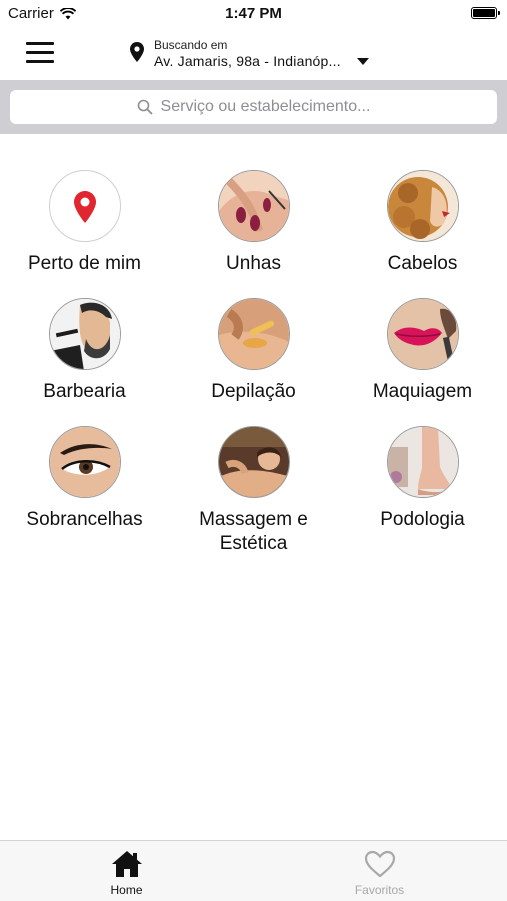  What do you see at coordinates (422, 206) in the screenshot?
I see `hair-photo` at bounding box center [422, 206].